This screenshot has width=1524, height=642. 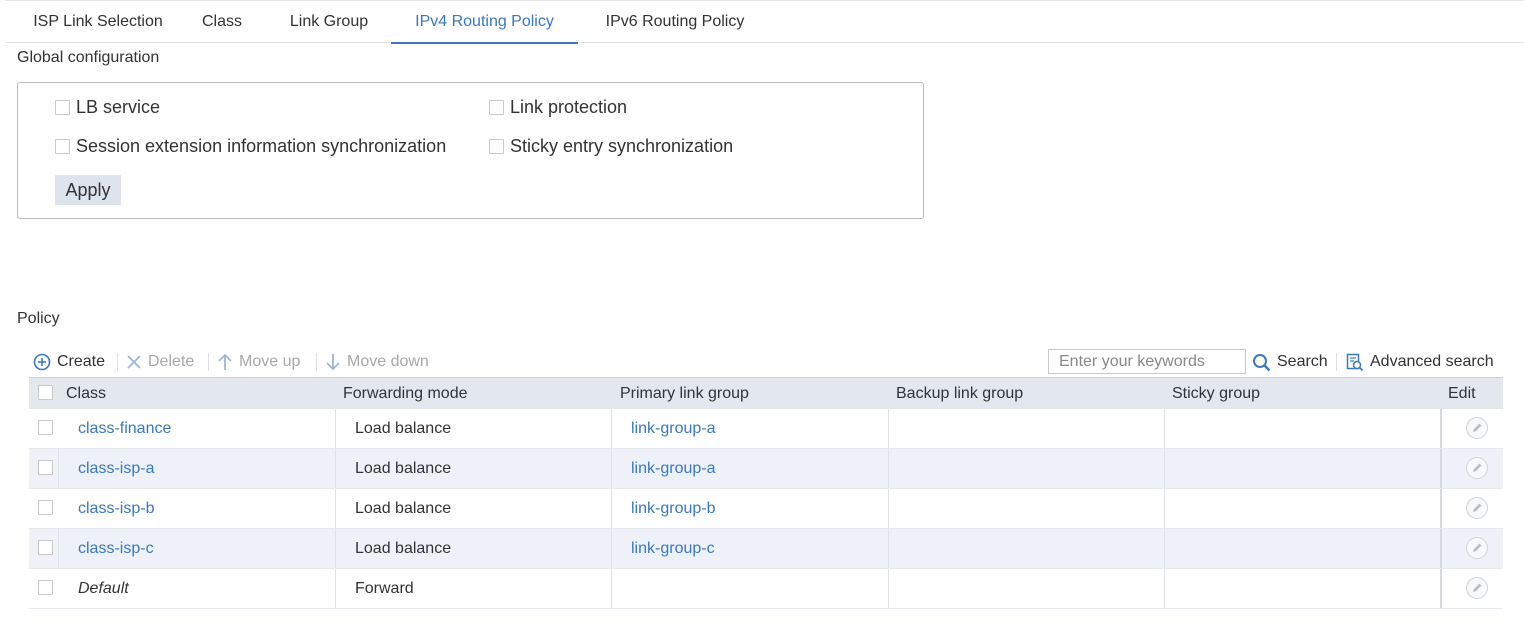 I want to click on create-button: Create, so click(x=69, y=362).